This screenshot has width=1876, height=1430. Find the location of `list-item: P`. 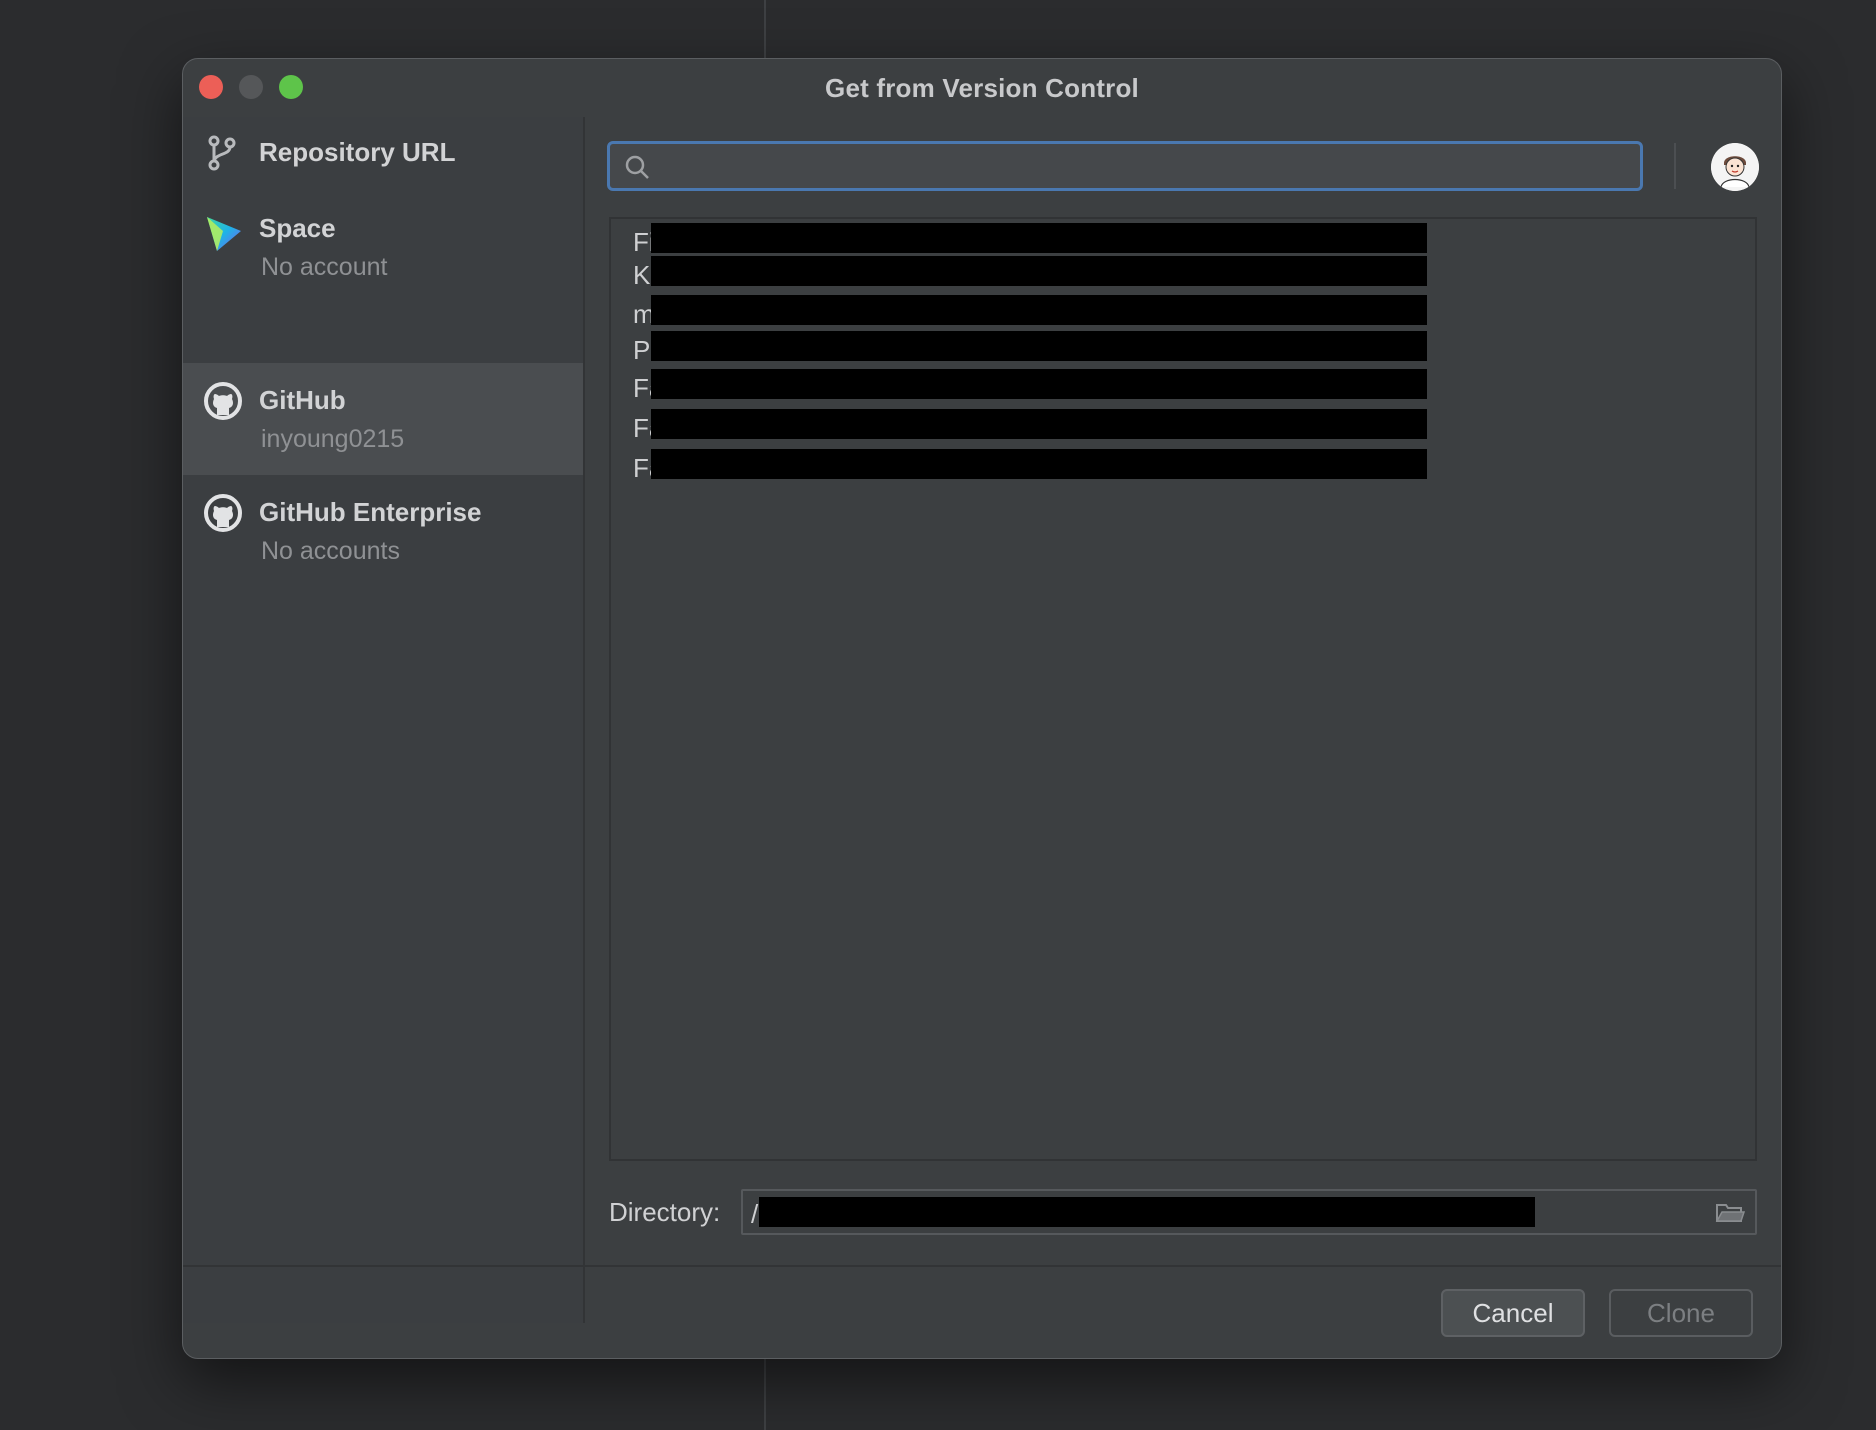

list-item: P is located at coordinates (1133, 349).